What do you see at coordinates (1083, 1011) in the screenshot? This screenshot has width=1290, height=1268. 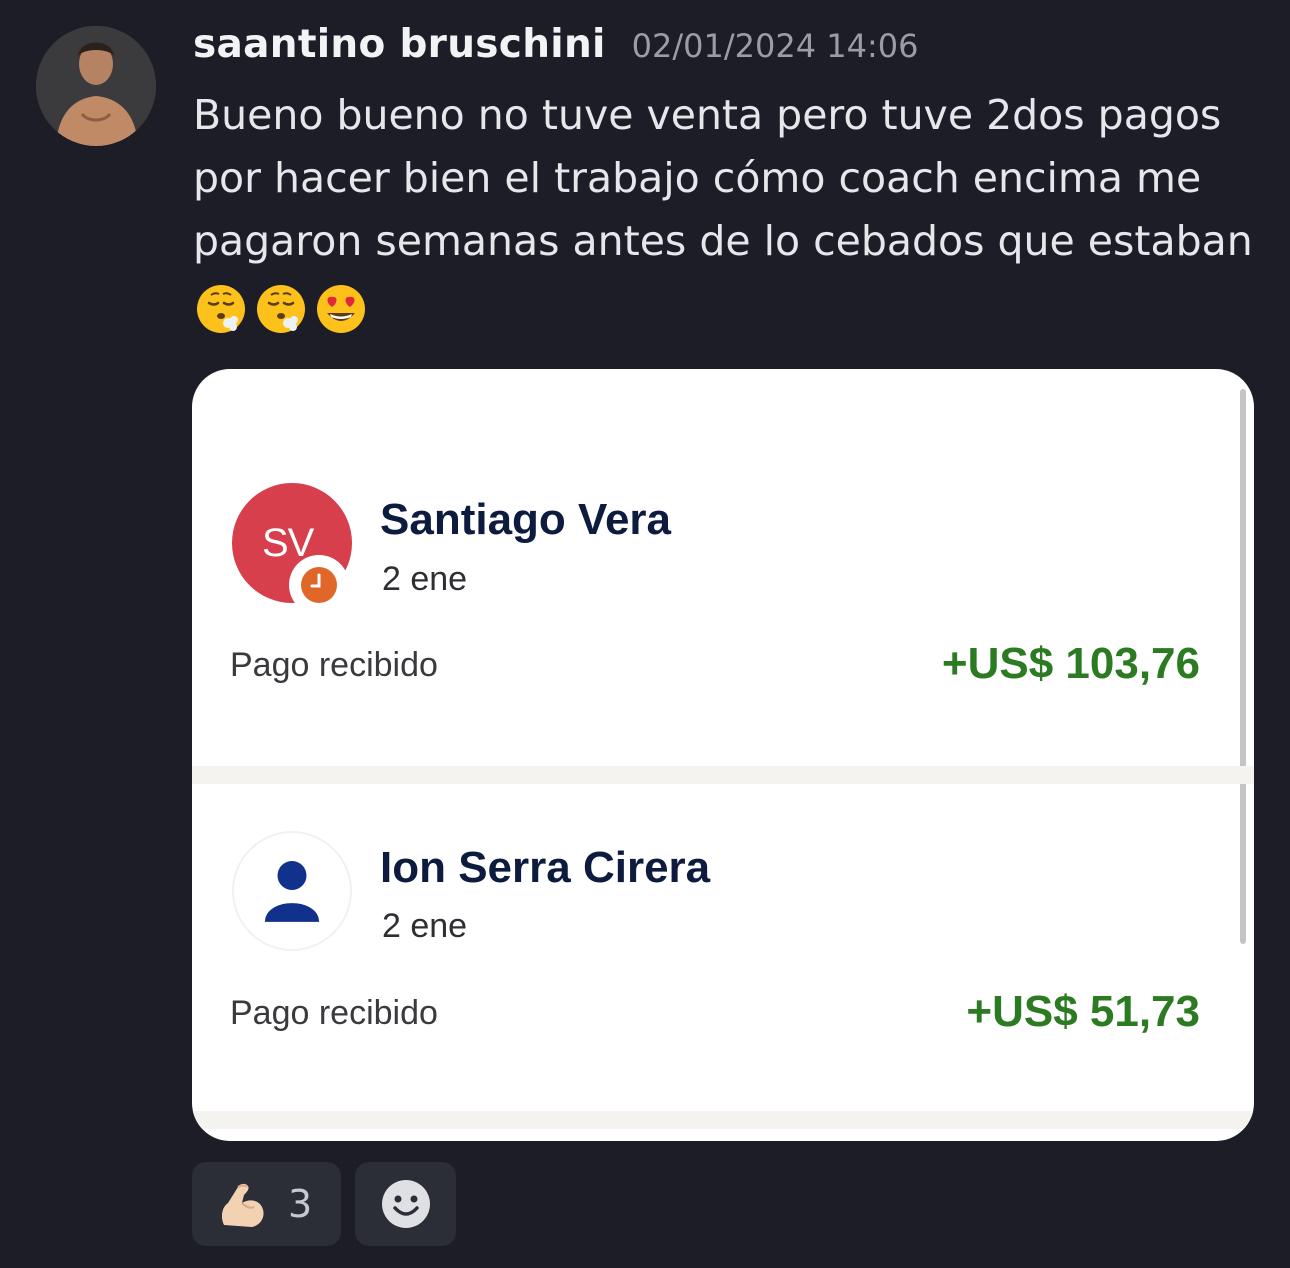 I see `transaction-amount: +US$ 51,73` at bounding box center [1083, 1011].